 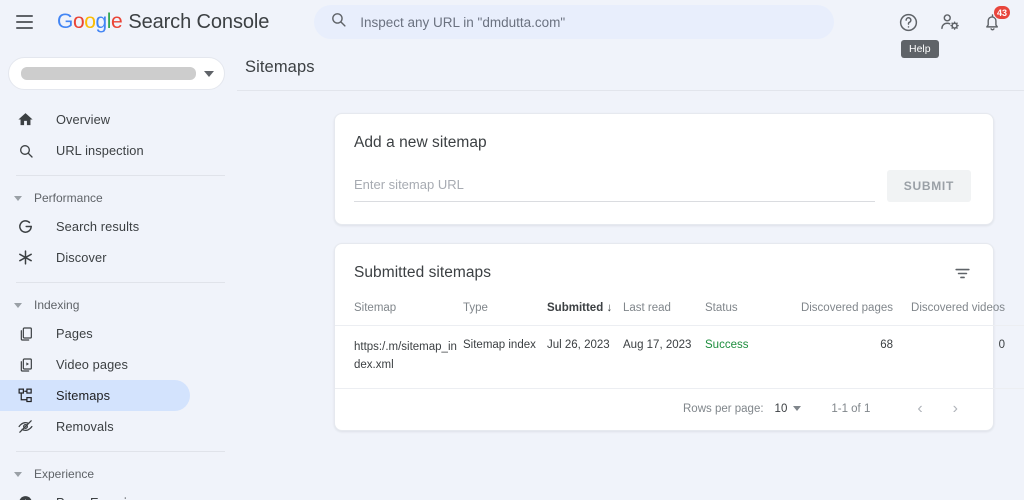 I want to click on product-name: Search Console, so click(x=199, y=22).